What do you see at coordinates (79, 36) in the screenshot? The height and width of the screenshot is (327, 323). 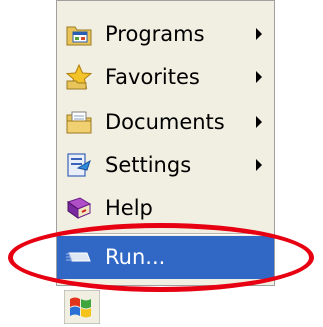 I see `programs-folder-icon` at bounding box center [79, 36].